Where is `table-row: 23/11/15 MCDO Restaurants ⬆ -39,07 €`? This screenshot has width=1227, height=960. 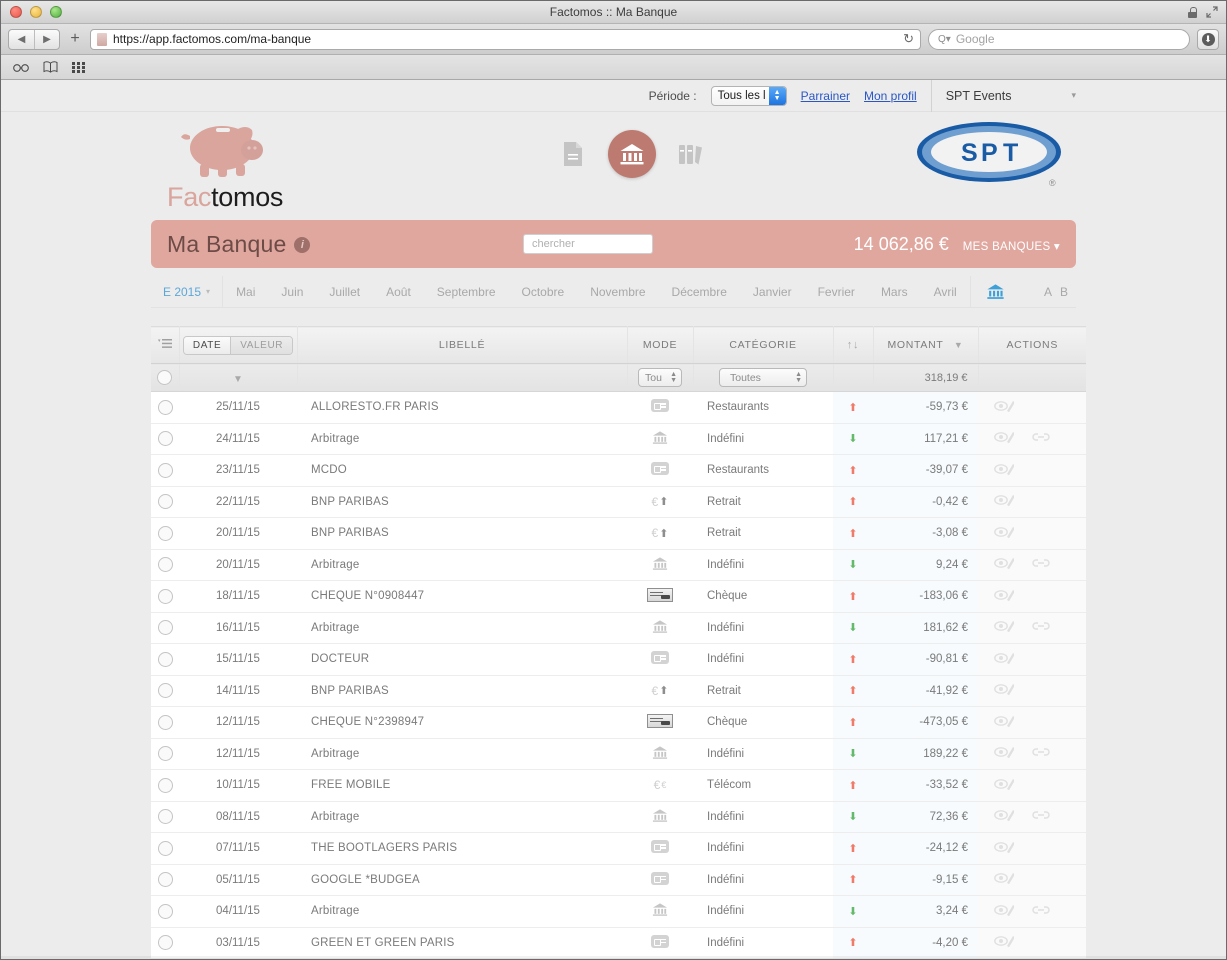 table-row: 23/11/15 MCDO Restaurants ⬆ -39,07 € is located at coordinates (618, 470).